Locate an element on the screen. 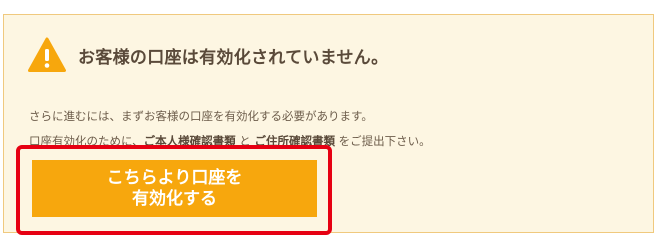  activate-account-button: こちらより口座を 有効化する is located at coordinates (174, 188).